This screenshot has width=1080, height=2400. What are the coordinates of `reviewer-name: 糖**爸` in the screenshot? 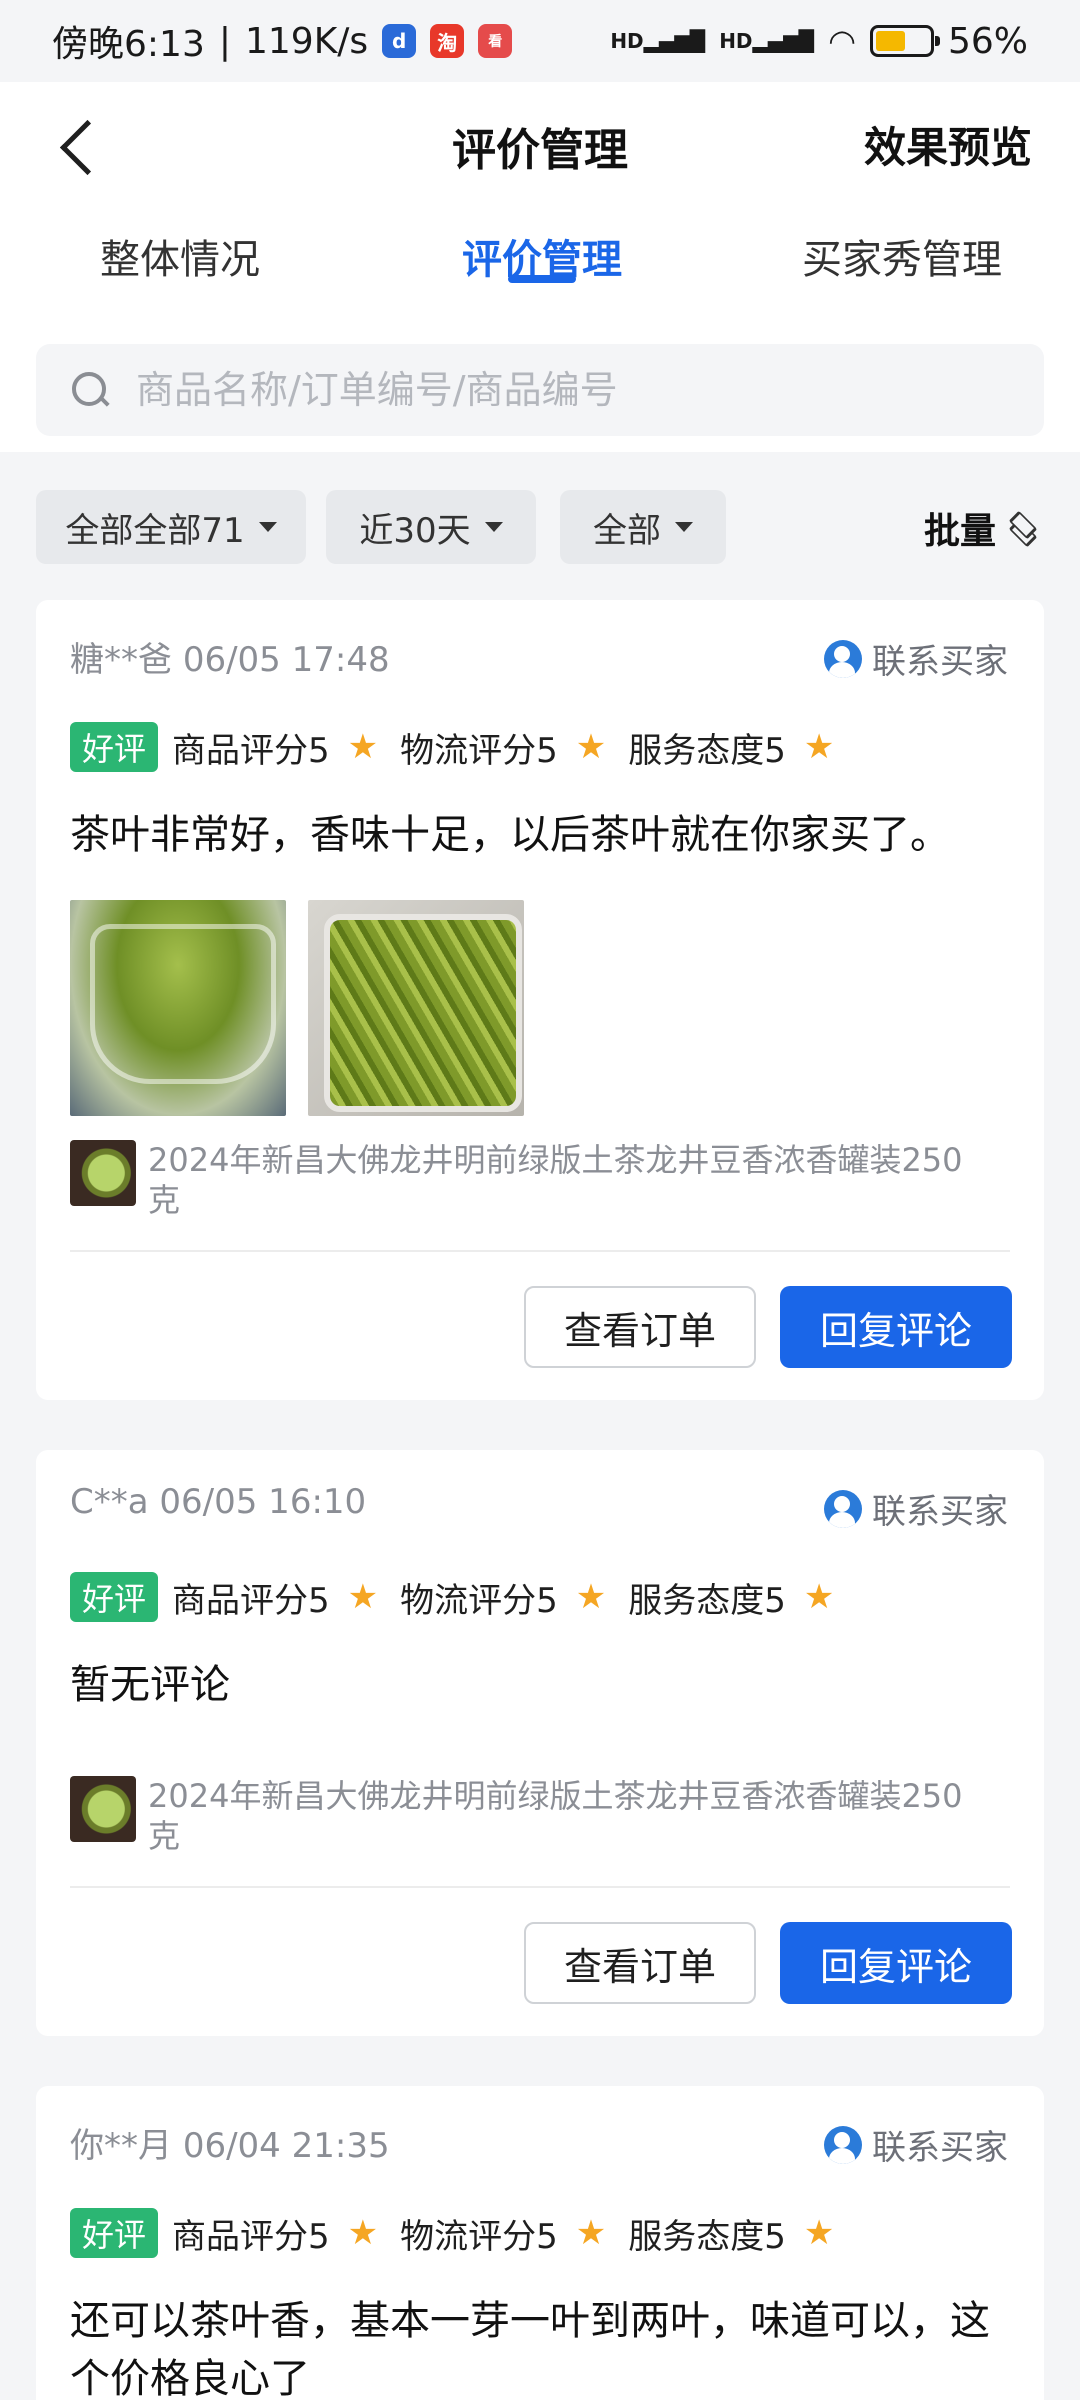 It's located at (121, 660).